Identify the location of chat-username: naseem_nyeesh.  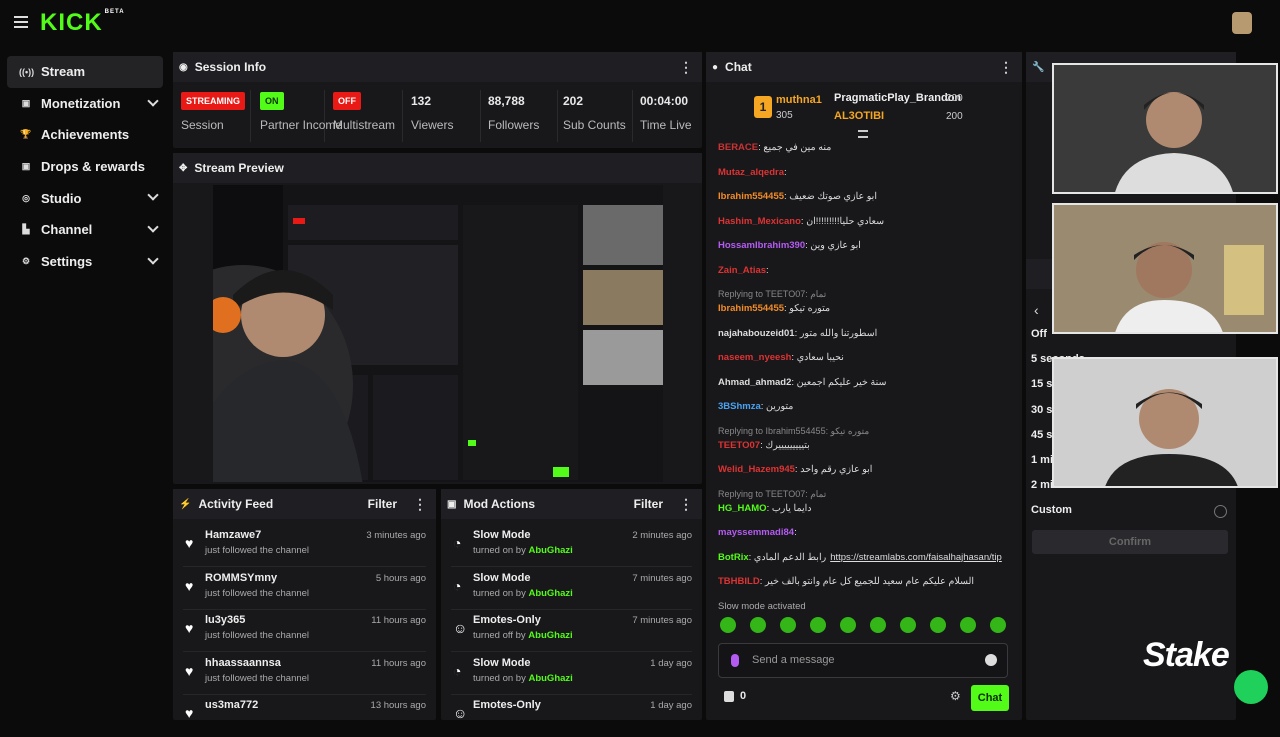
(754, 357).